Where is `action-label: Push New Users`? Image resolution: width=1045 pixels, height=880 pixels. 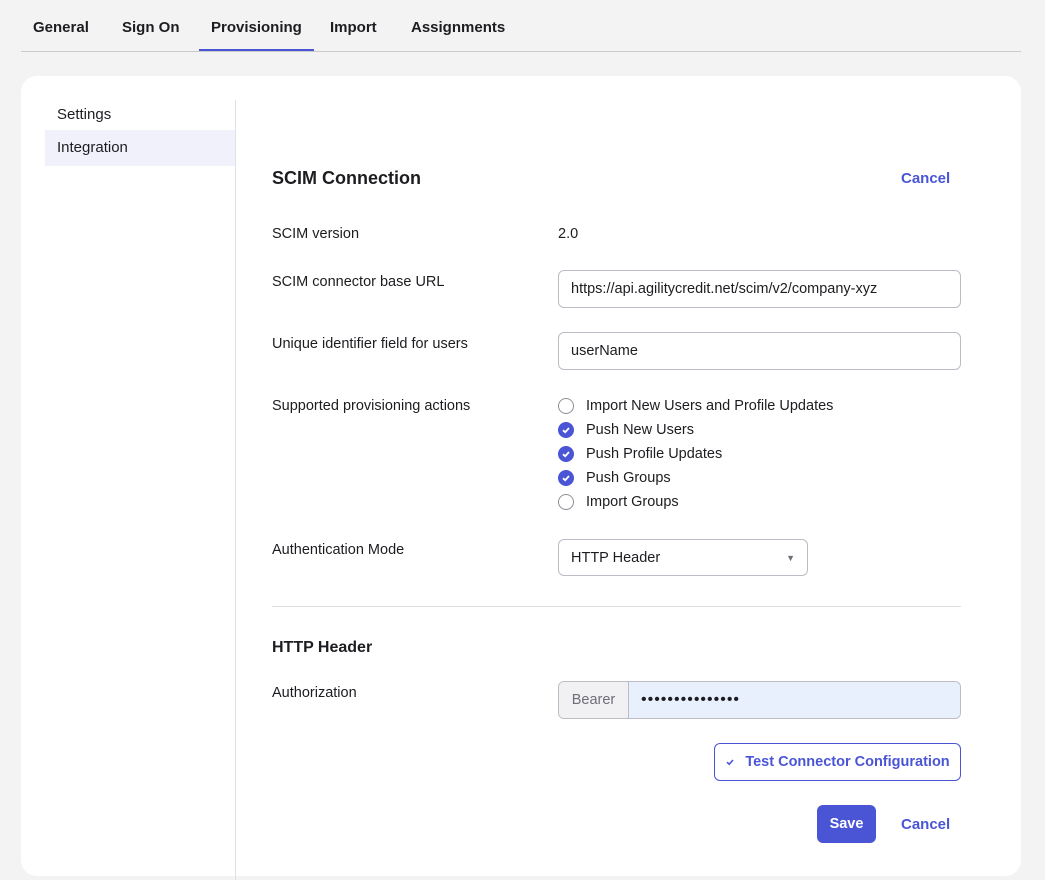 action-label: Push New Users is located at coordinates (640, 430).